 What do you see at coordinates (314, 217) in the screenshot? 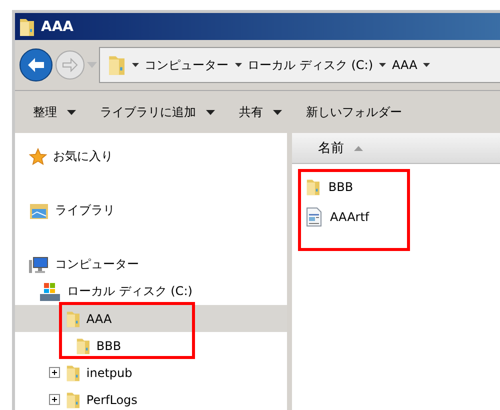
I see `document-icon` at bounding box center [314, 217].